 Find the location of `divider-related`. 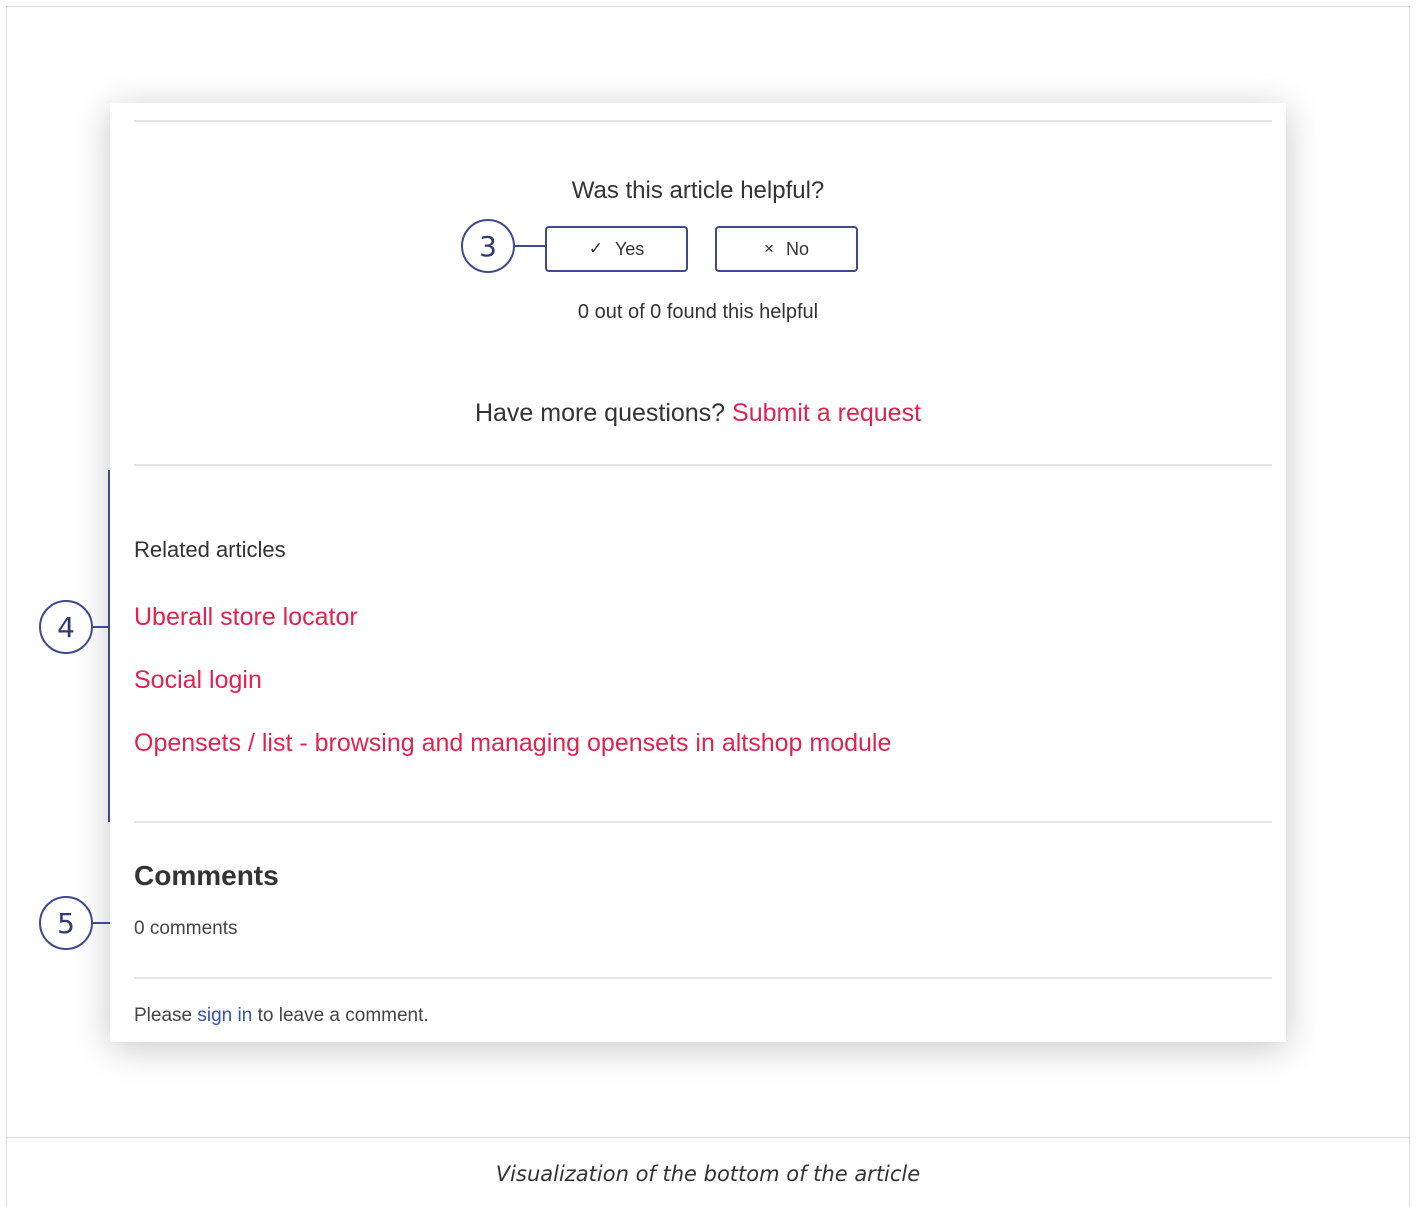

divider-related is located at coordinates (703, 465).